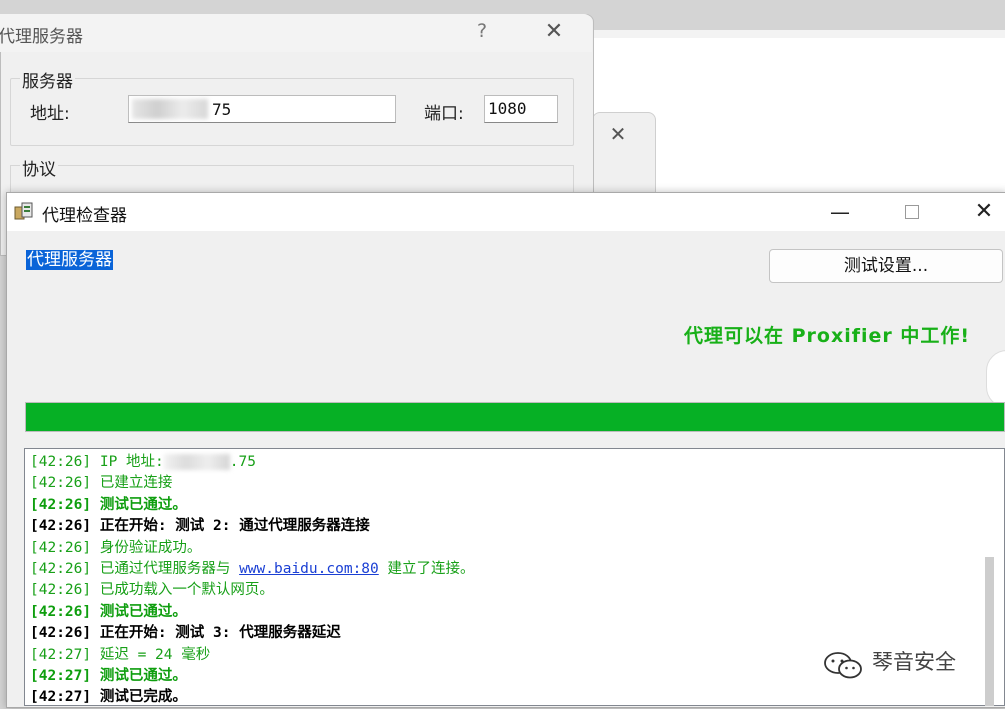 This screenshot has width=1005, height=709. Describe the element at coordinates (844, 665) in the screenshot. I see `wechat-icon` at that location.